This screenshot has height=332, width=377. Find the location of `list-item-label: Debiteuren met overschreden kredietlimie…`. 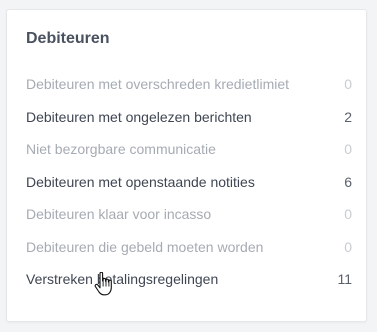

list-item-label: Debiteuren met overschreden kredietlimie… is located at coordinates (158, 84).